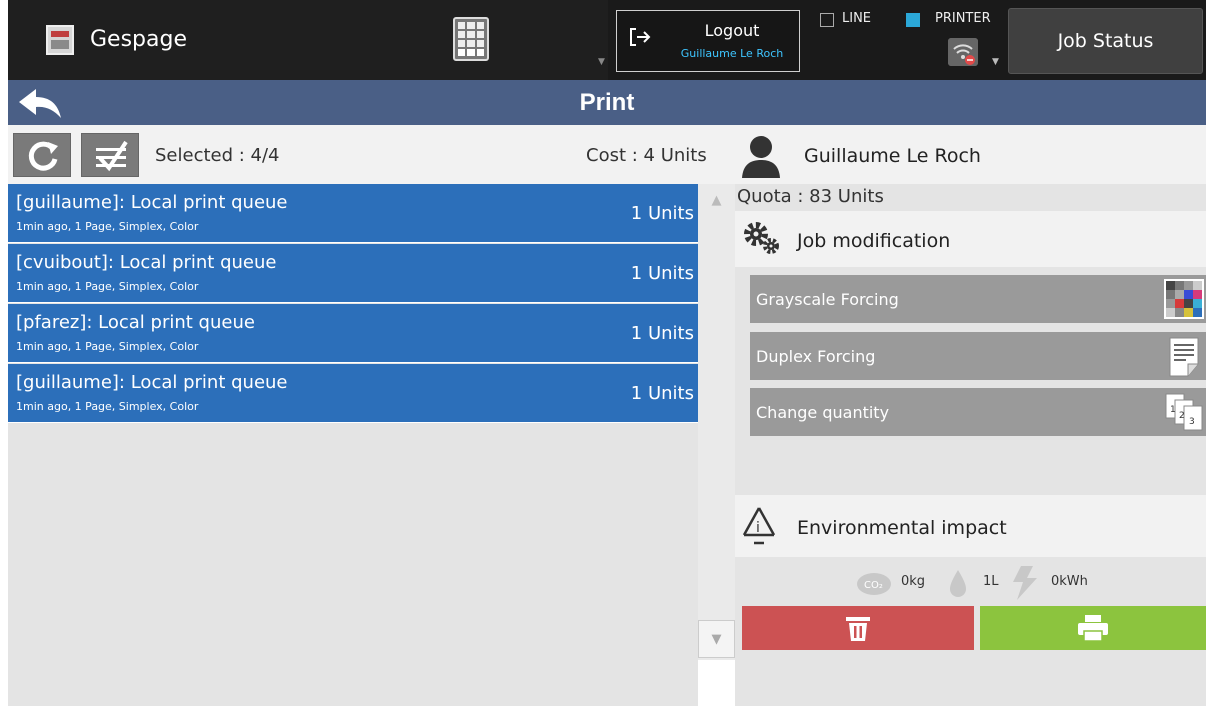  I want to click on page-title: Print, so click(607, 102).